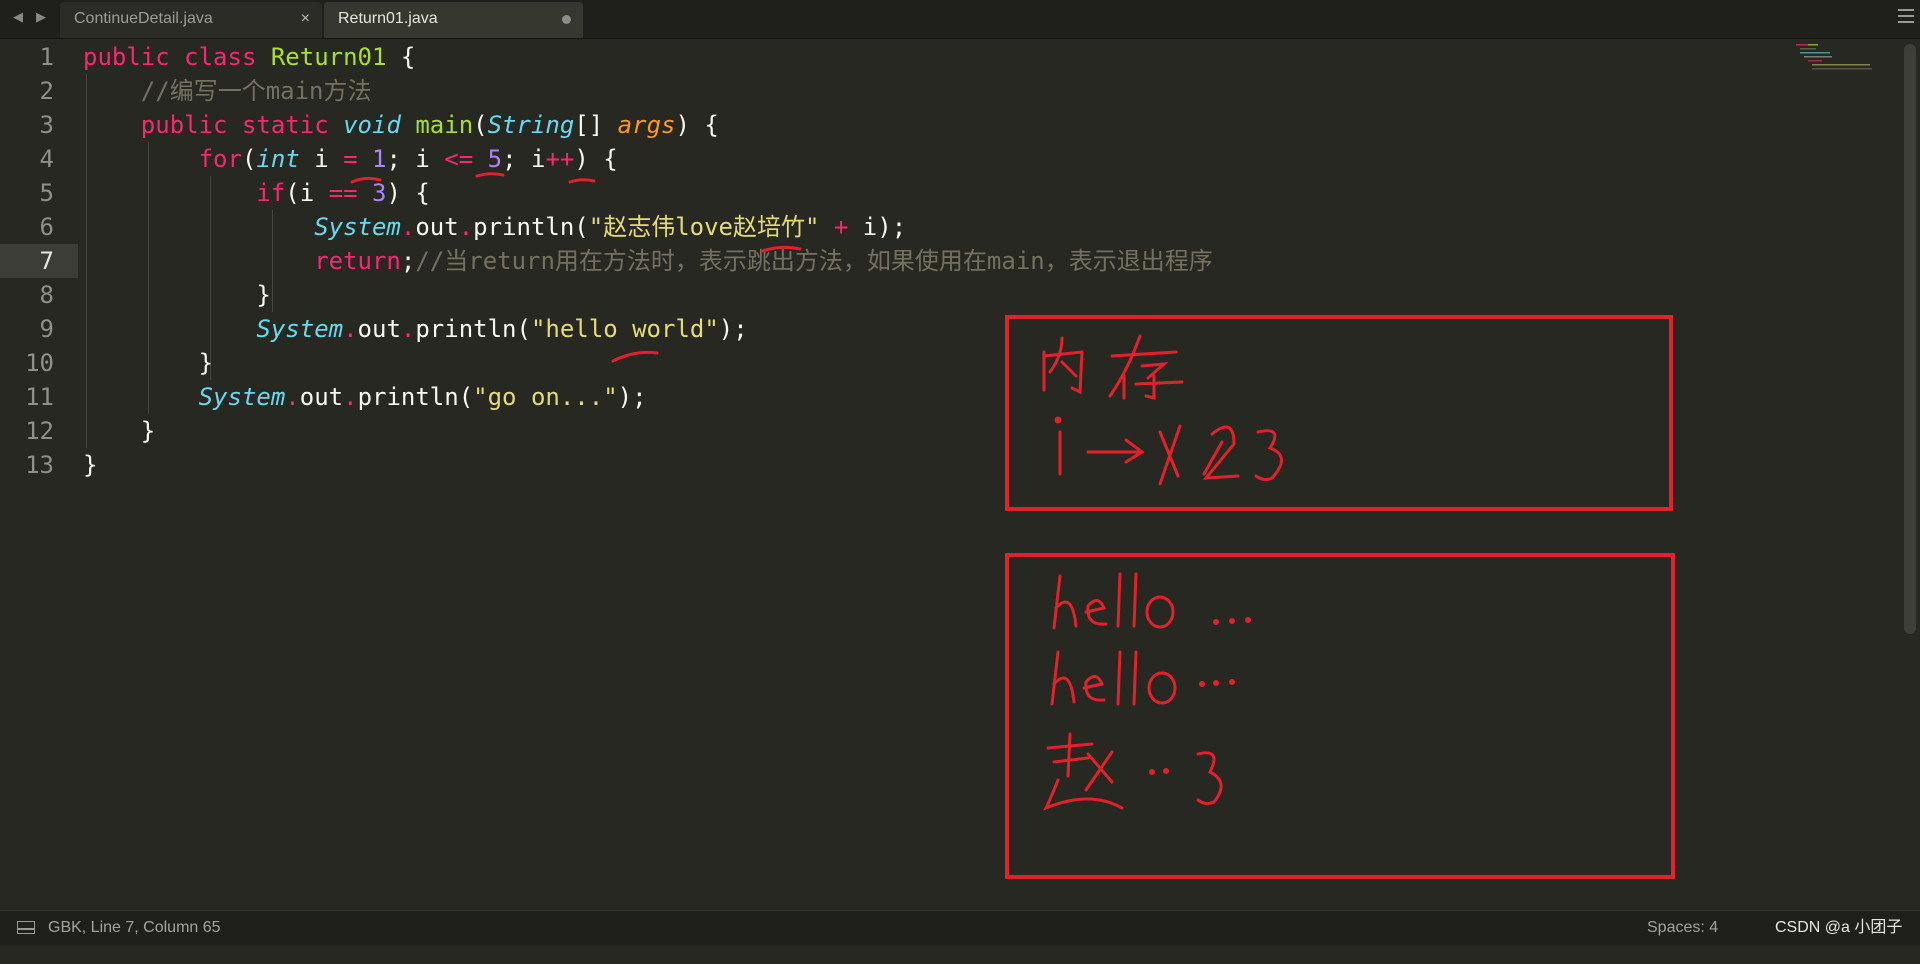  What do you see at coordinates (305, 19) in the screenshot?
I see `close-icon: ×` at bounding box center [305, 19].